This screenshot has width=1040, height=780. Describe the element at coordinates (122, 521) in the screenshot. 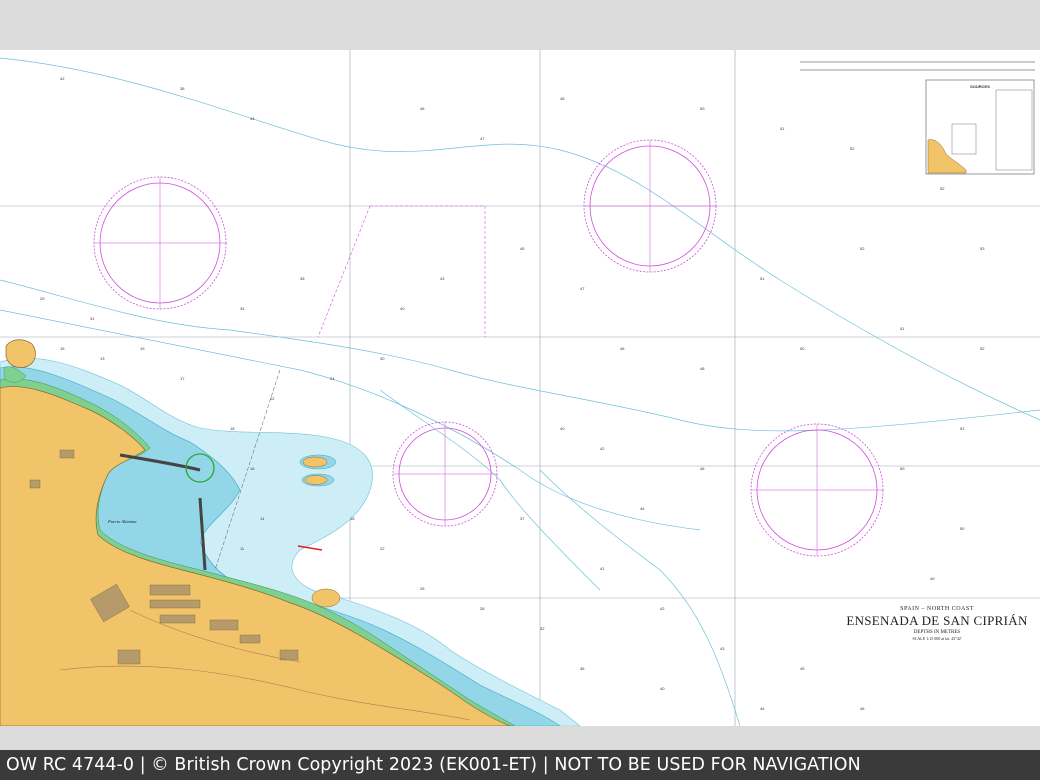

I see `label-port: Puerto Alúmina` at that location.